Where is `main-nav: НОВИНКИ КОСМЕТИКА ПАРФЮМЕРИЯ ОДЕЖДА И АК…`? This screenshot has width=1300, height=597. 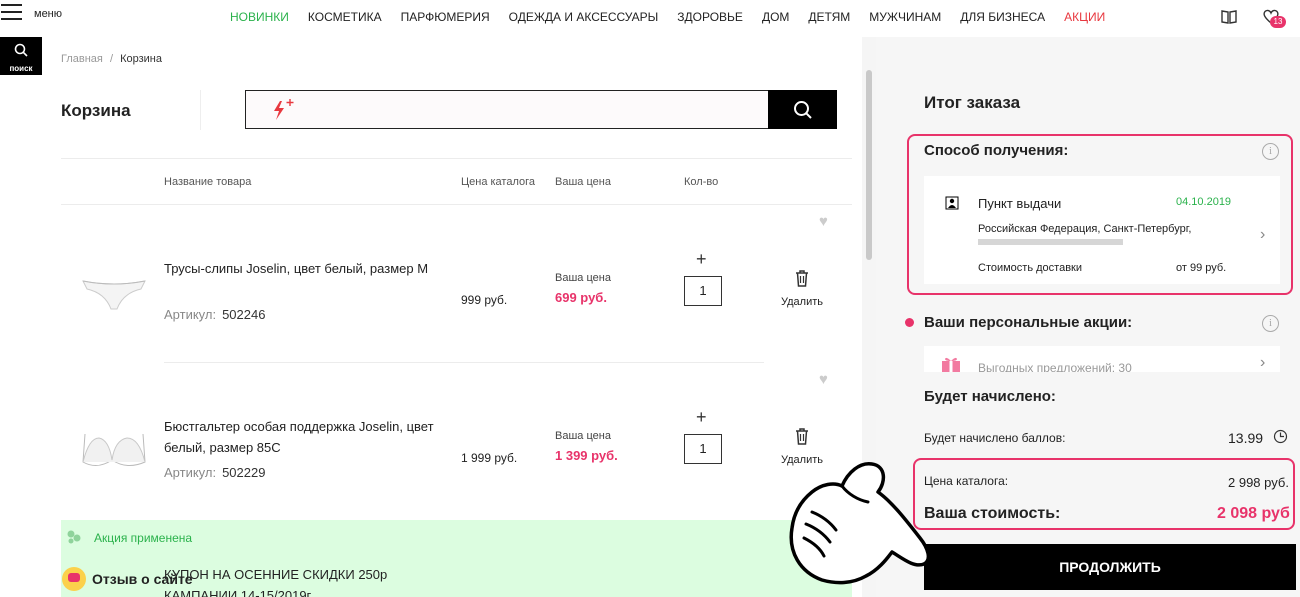 main-nav: НОВИНКИ КОСМЕТИКА ПАРФЮМЕРИЯ ОДЕЖДА И АК… is located at coordinates (667, 17).